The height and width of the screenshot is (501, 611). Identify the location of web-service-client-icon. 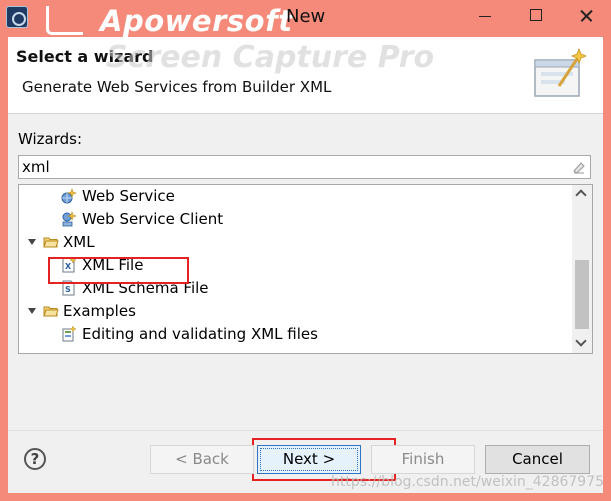
(69, 219).